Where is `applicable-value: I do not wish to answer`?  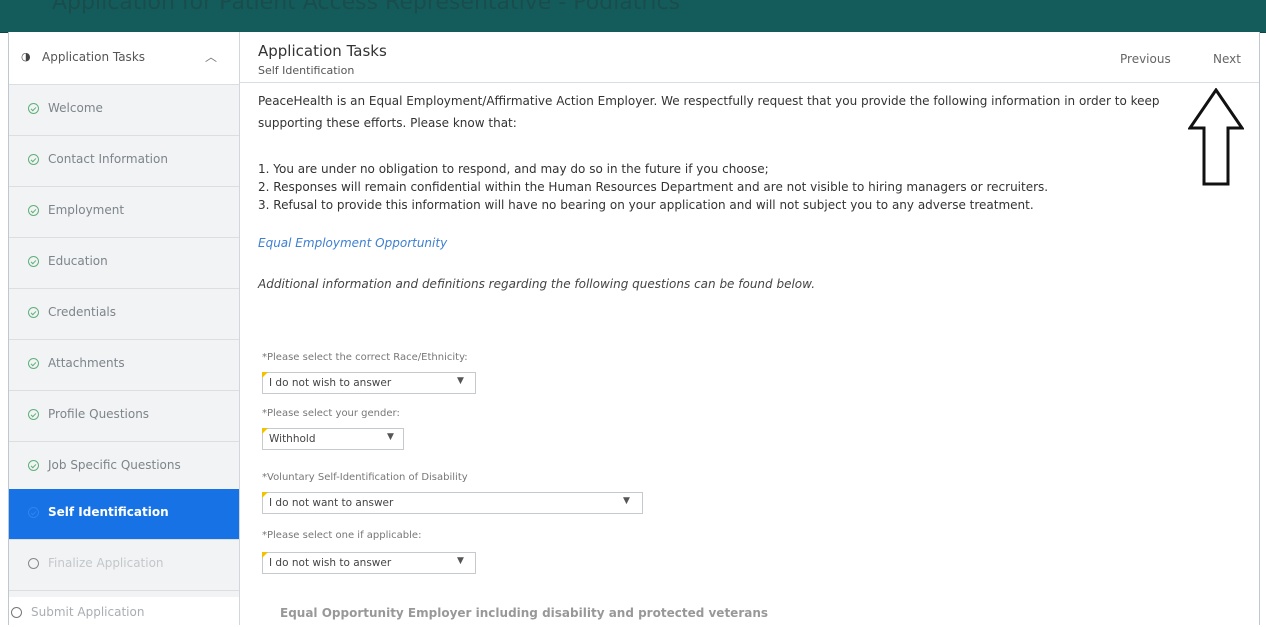 applicable-value: I do not wish to answer is located at coordinates (330, 563).